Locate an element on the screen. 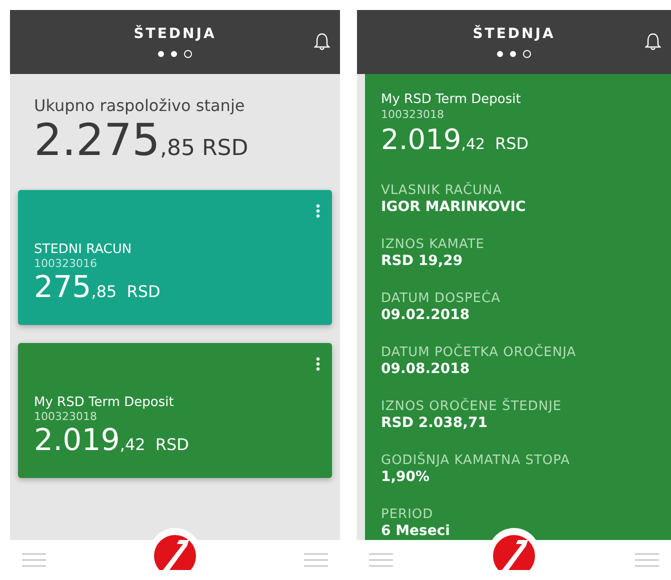 The width and height of the screenshot is (671, 580). account-card: My RSD Term Deposit 100323018 2.019,42 RSD is located at coordinates (175, 410).